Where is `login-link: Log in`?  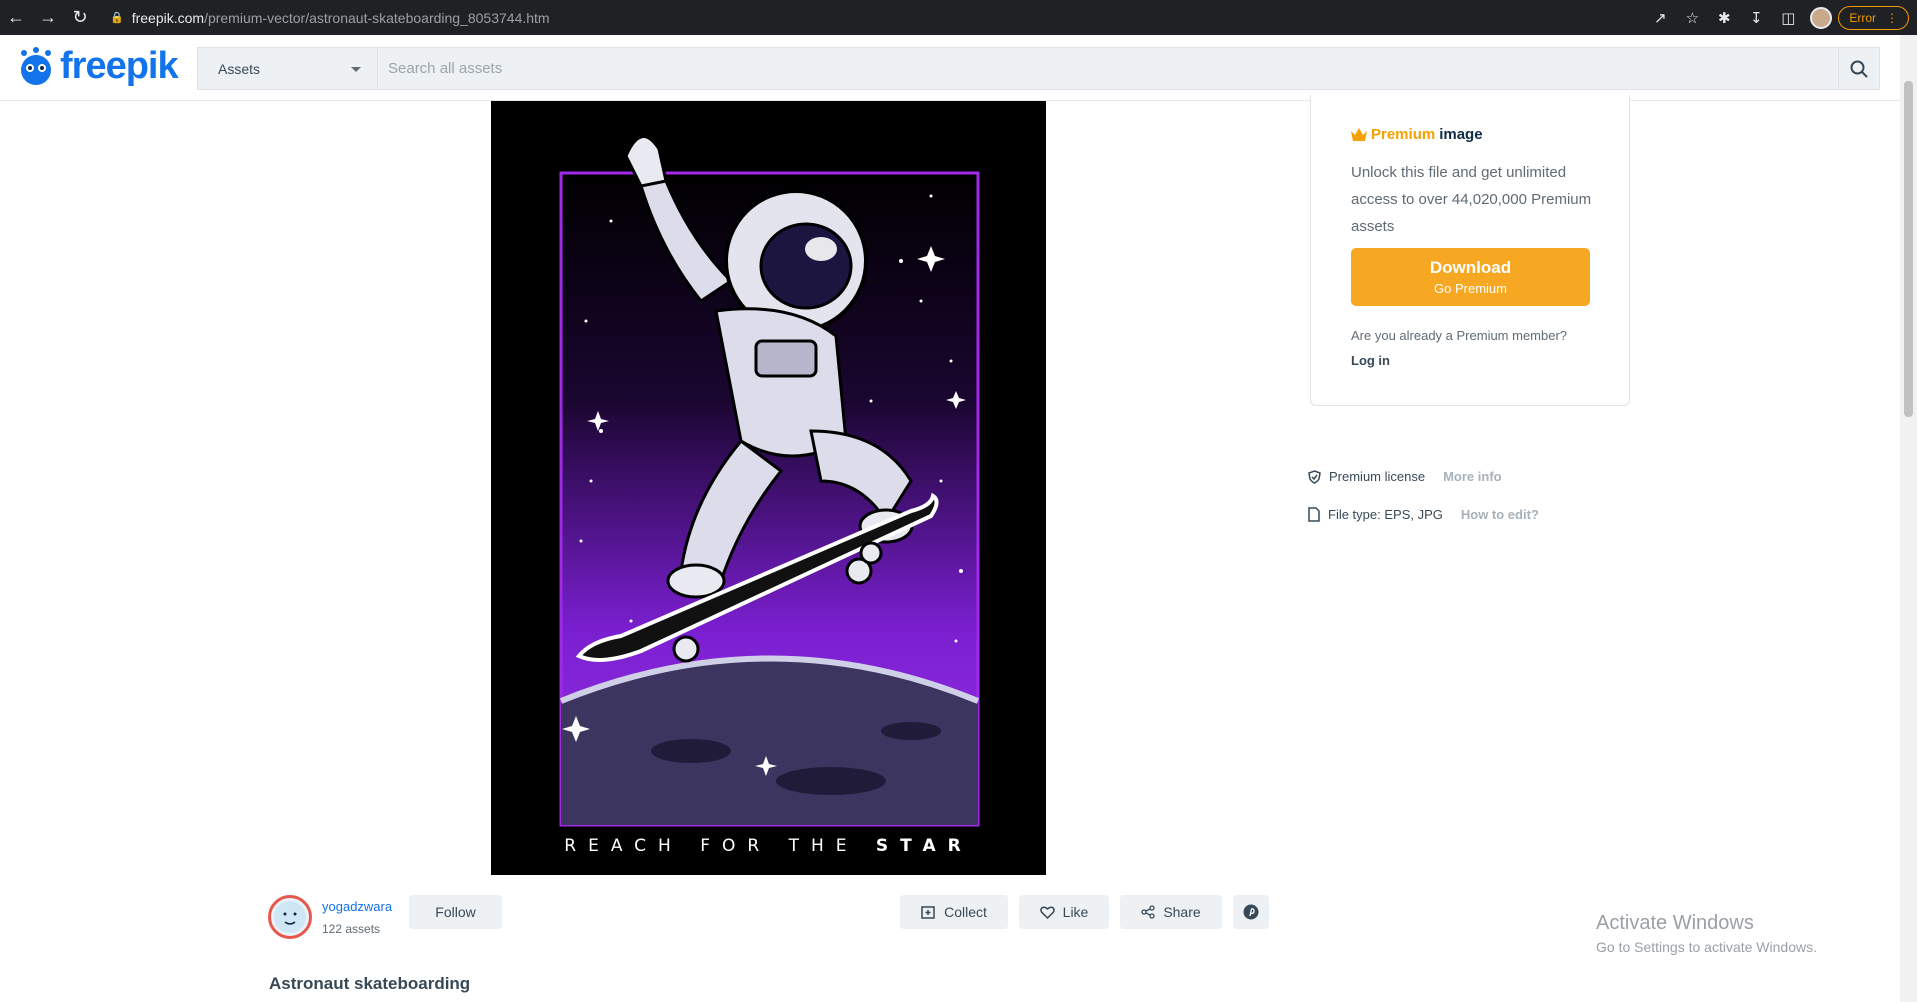
login-link: Log in is located at coordinates (1370, 360).